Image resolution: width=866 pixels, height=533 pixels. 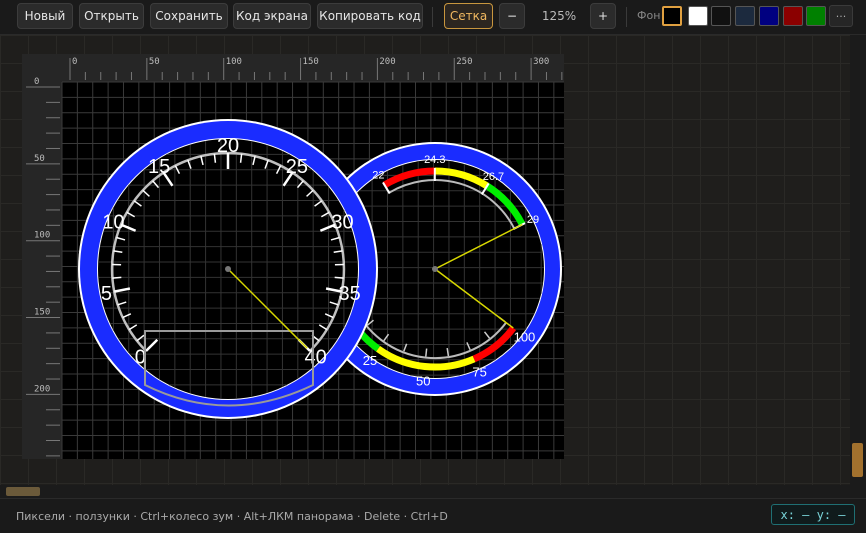 What do you see at coordinates (745, 16) in the screenshot?
I see `bg-swatch-navy-gray` at bounding box center [745, 16].